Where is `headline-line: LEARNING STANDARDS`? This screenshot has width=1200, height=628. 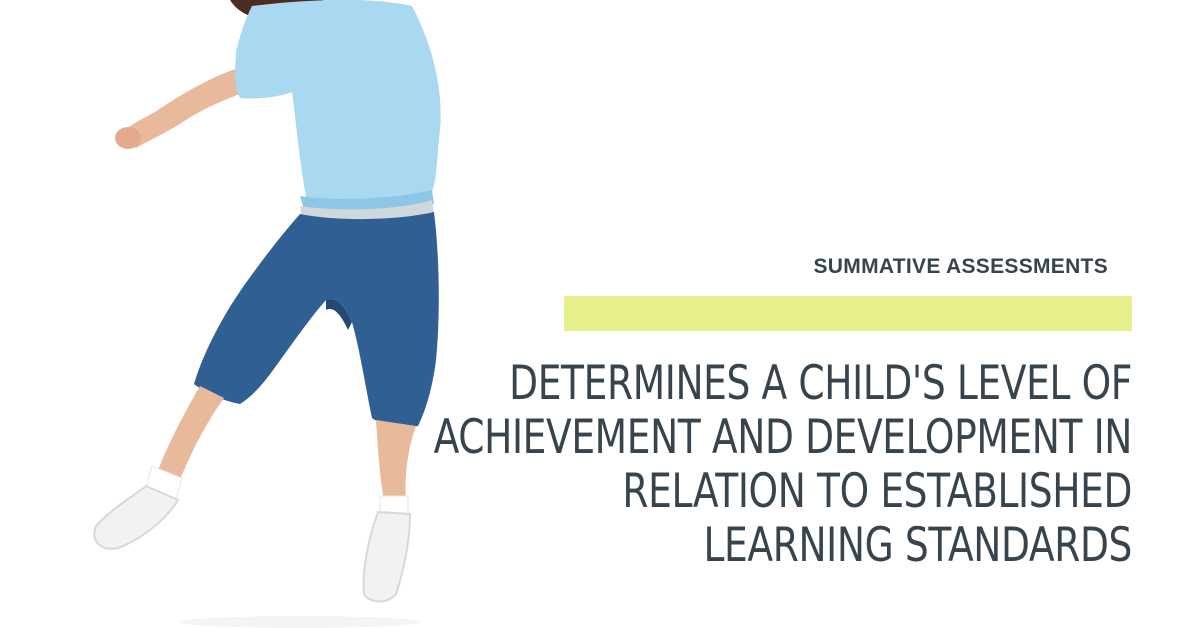 headline-line: LEARNING STANDARDS is located at coordinates (917, 545).